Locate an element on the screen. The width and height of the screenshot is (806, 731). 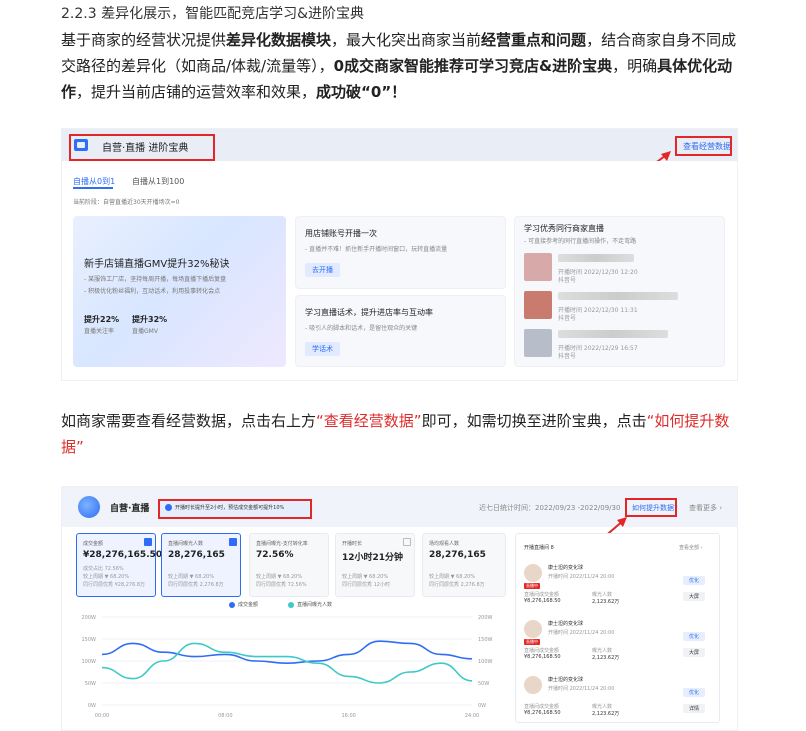
y-tick-label-left: 150W is located at coordinates (89, 640).